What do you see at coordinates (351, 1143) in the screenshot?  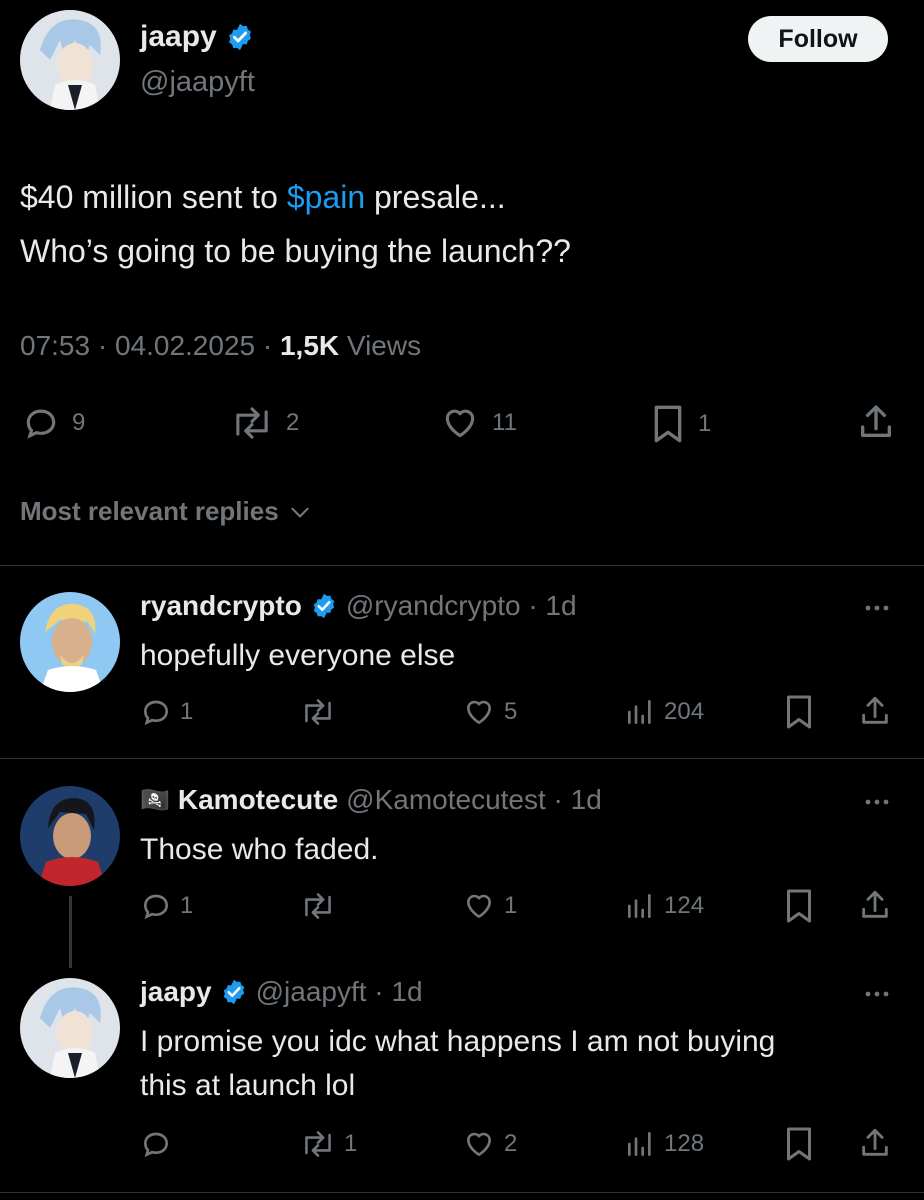 I see `repost-count: 1` at bounding box center [351, 1143].